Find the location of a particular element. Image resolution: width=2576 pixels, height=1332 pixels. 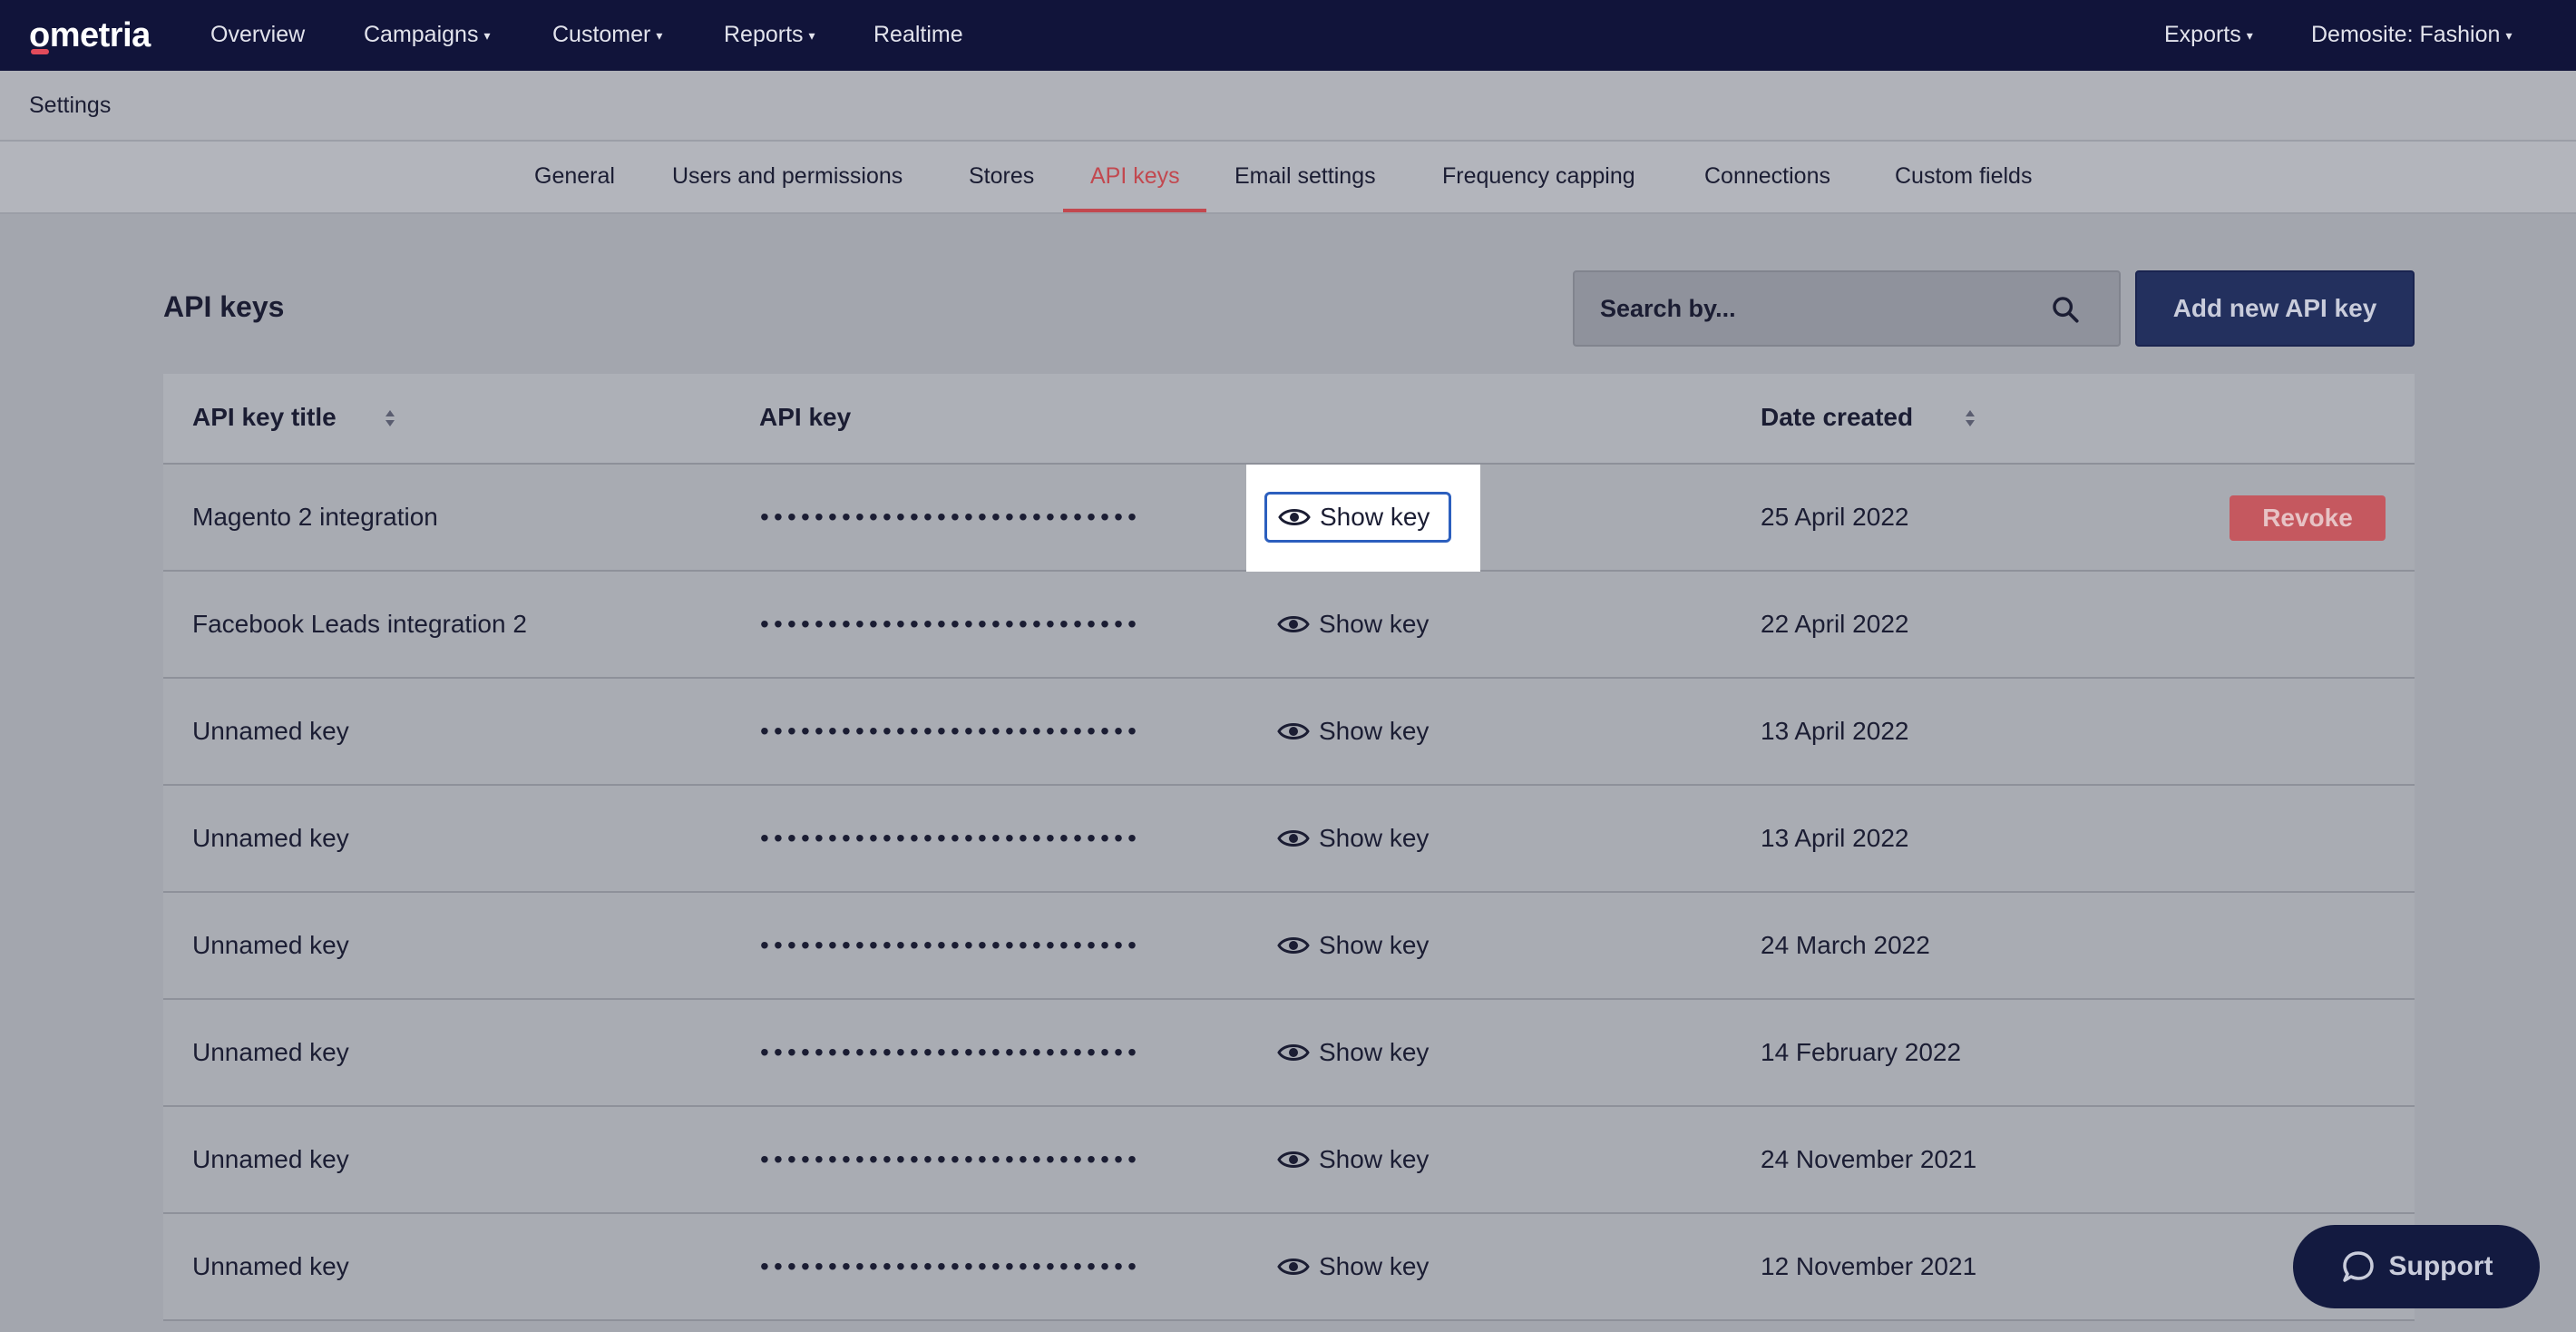

nav-account-label: Demosite: Fashion is located at coordinates (2406, 34).